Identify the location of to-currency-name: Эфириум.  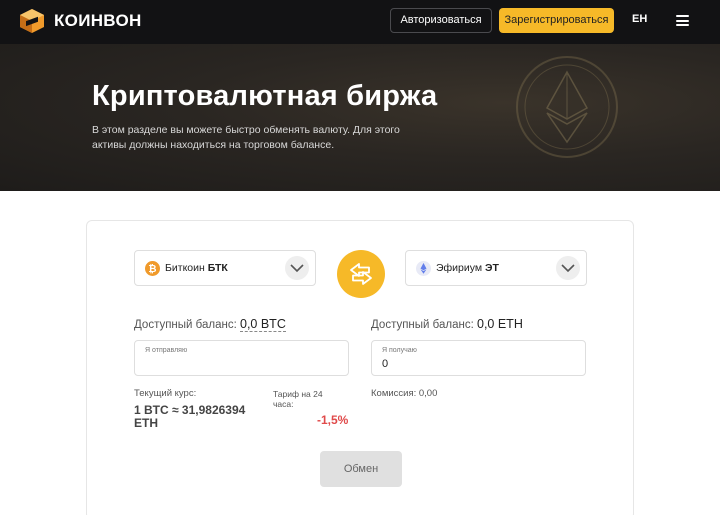
(459, 268).